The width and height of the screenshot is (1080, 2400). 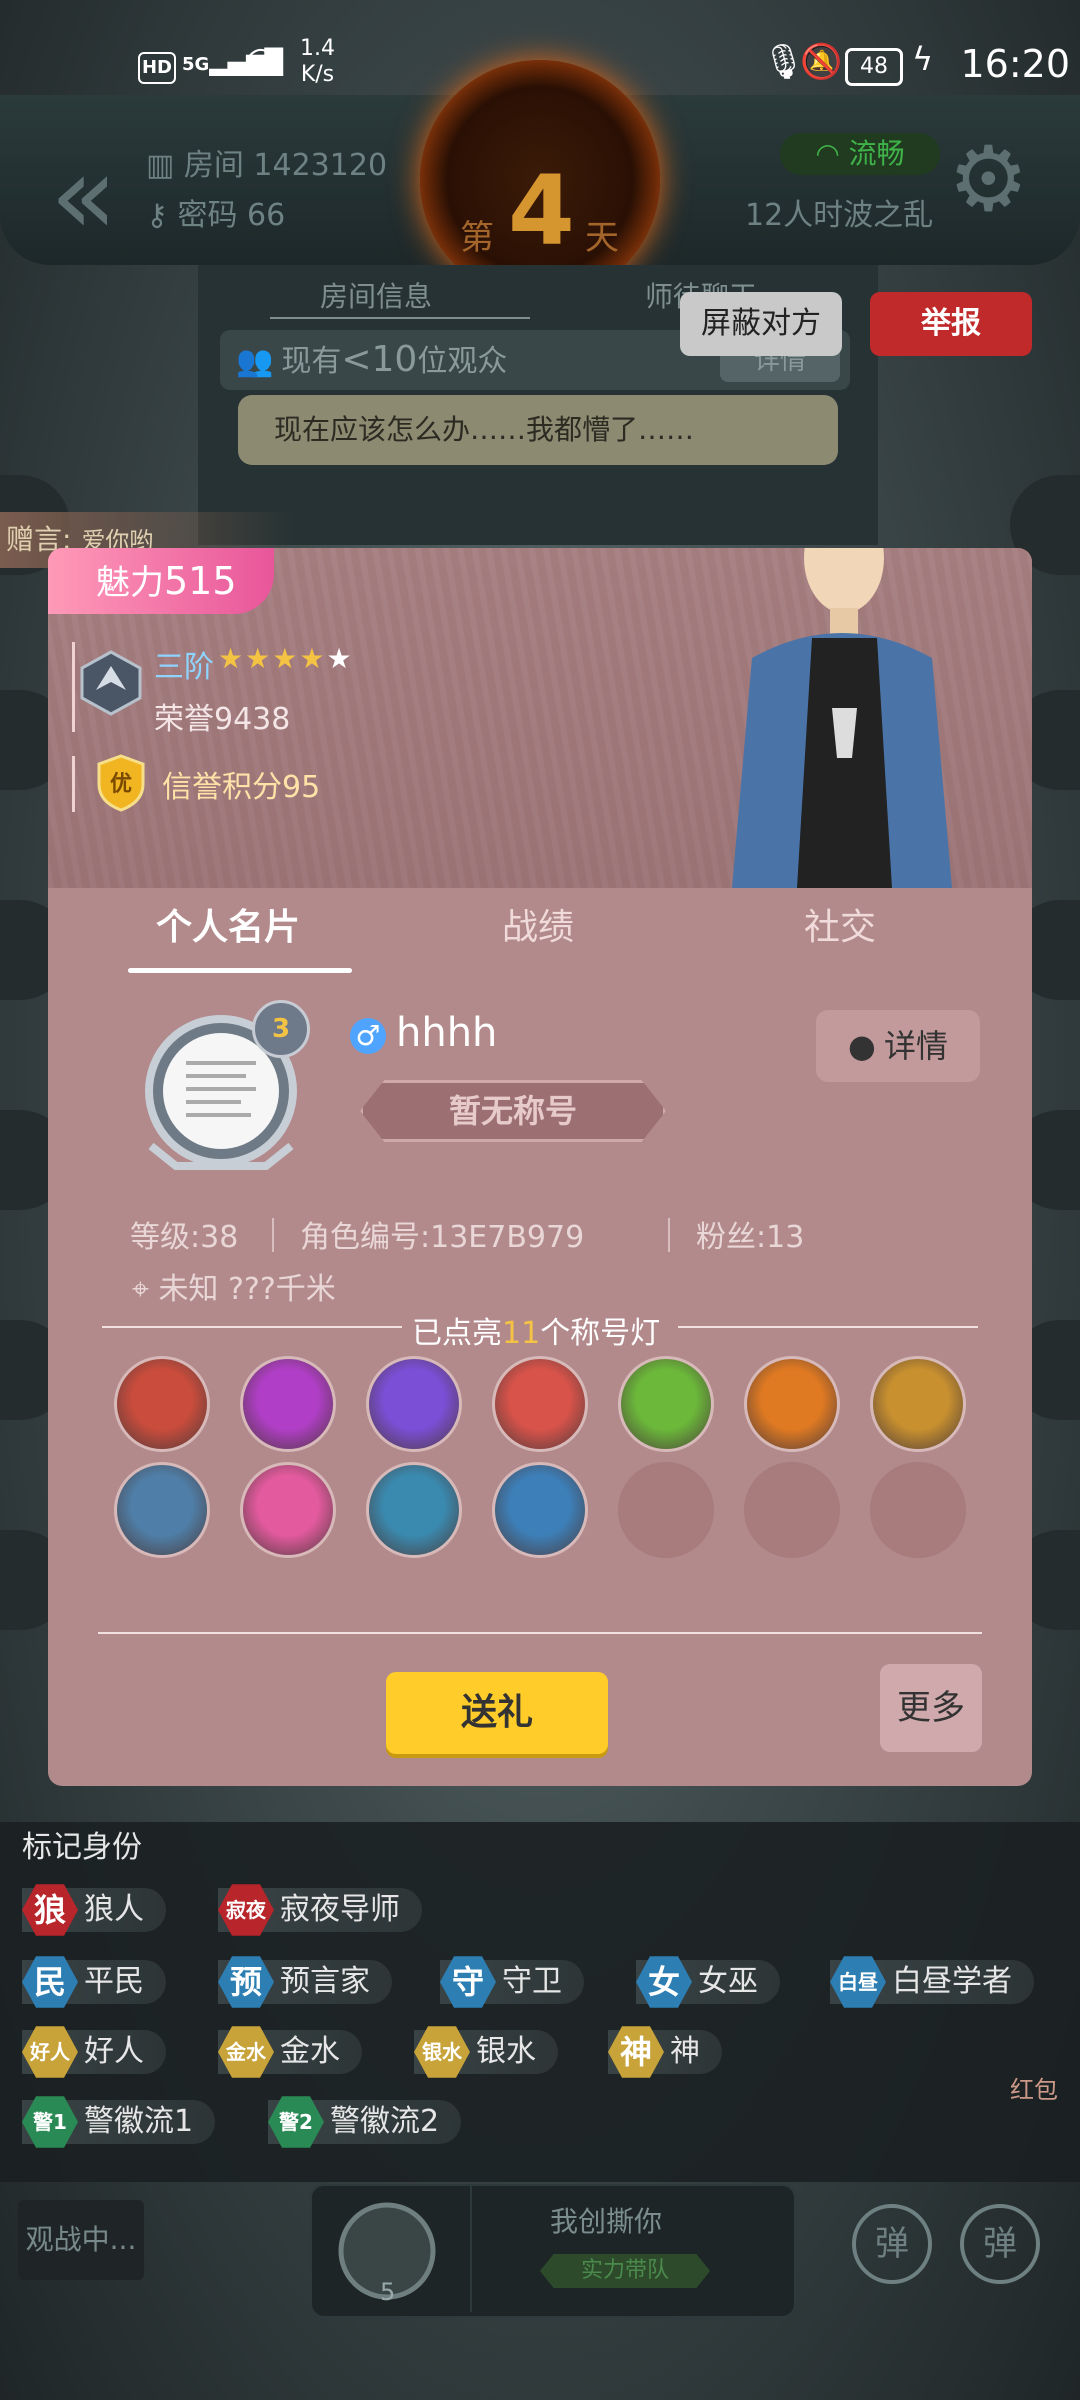 What do you see at coordinates (860, 154) in the screenshot?
I see `connection-status: ◠ 流畅` at bounding box center [860, 154].